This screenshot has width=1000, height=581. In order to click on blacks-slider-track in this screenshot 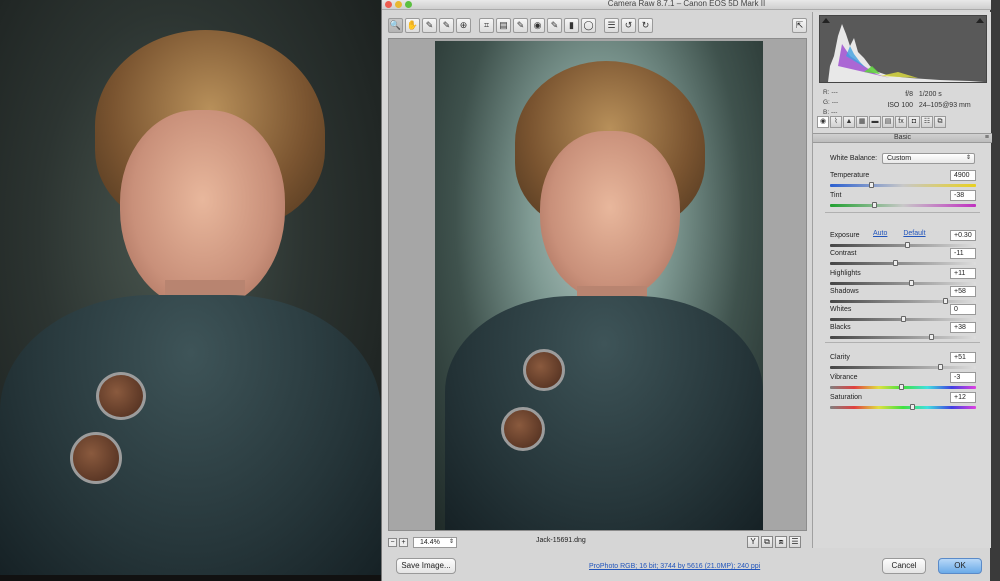, I will do `click(903, 337)`.